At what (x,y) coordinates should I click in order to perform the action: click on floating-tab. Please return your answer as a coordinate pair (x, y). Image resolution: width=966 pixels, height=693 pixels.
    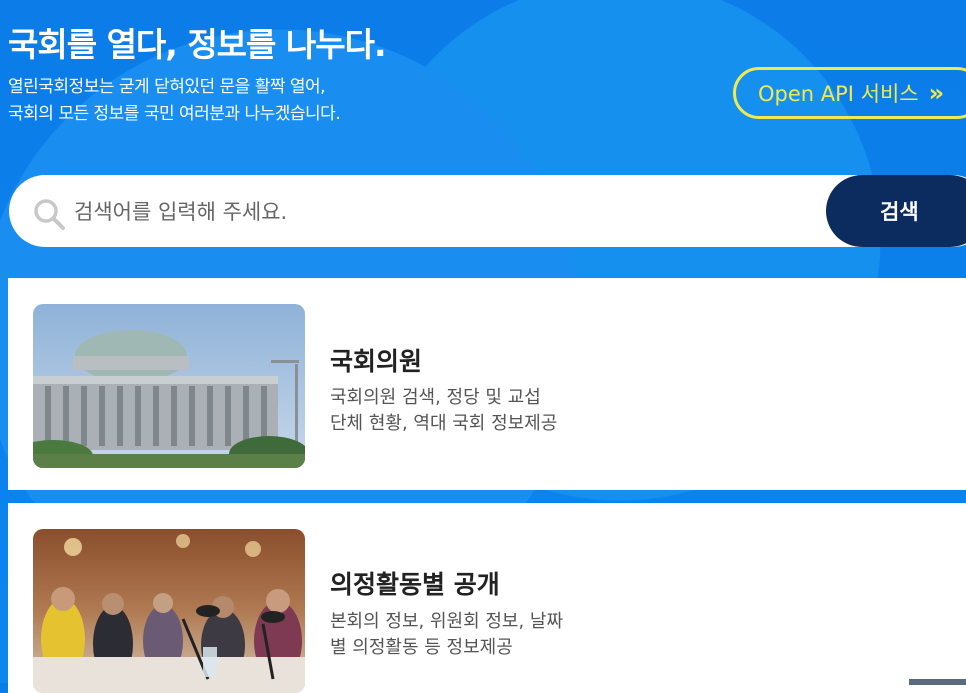
    Looking at the image, I should click on (937, 682).